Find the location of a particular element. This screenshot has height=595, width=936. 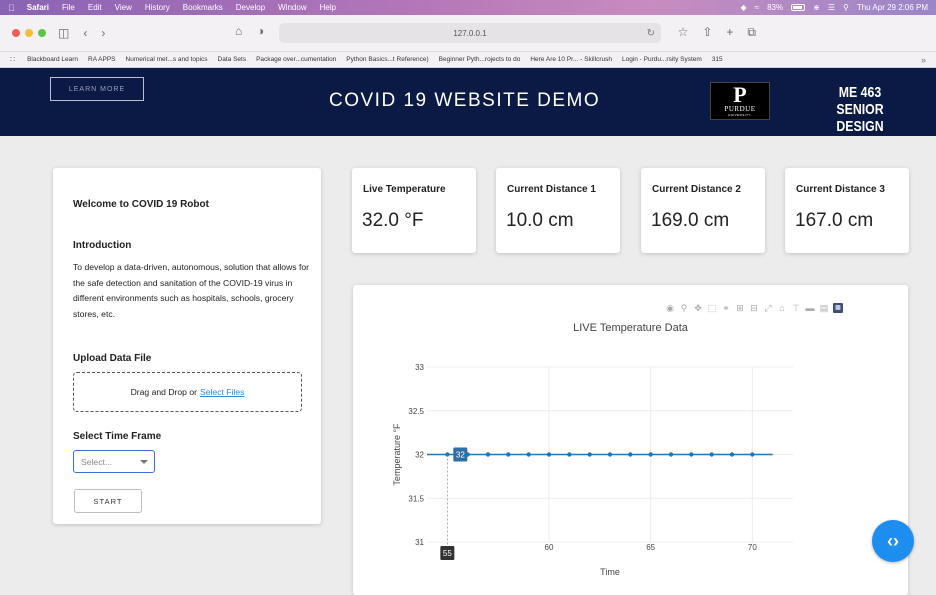

search-icon: ⚲ is located at coordinates (846, 7).